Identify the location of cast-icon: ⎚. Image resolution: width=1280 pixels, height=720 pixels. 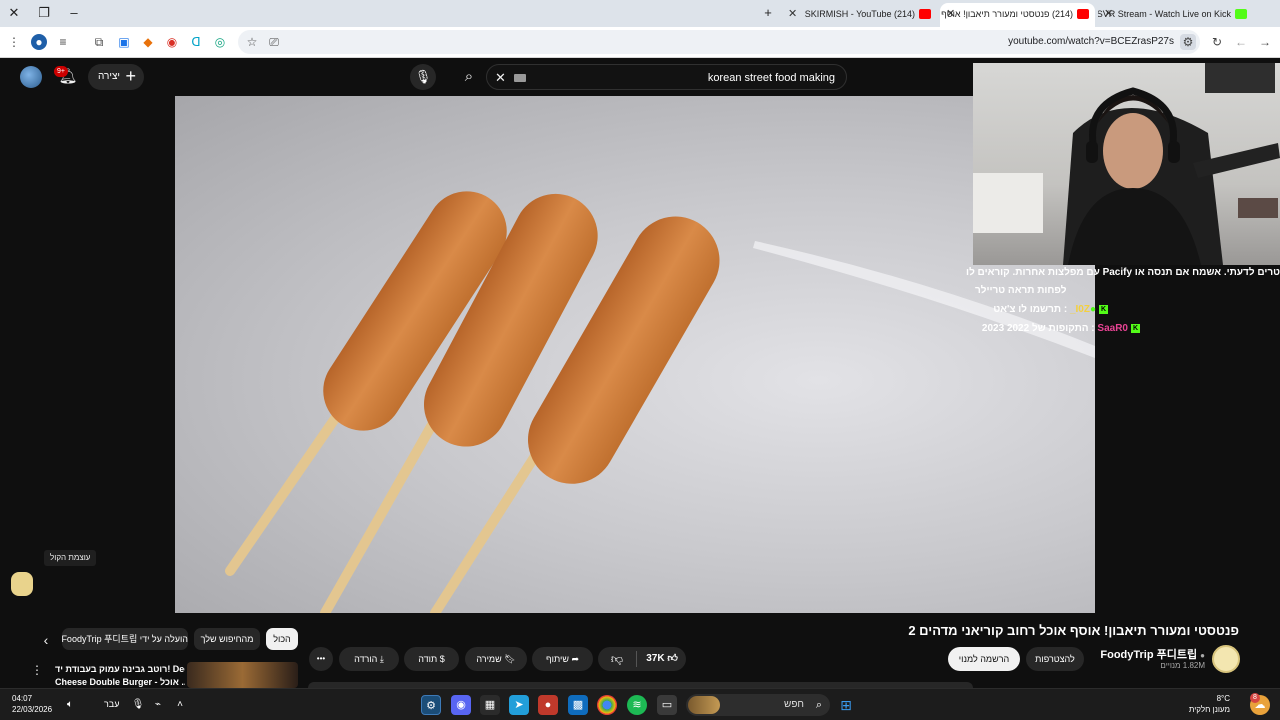
(274, 42).